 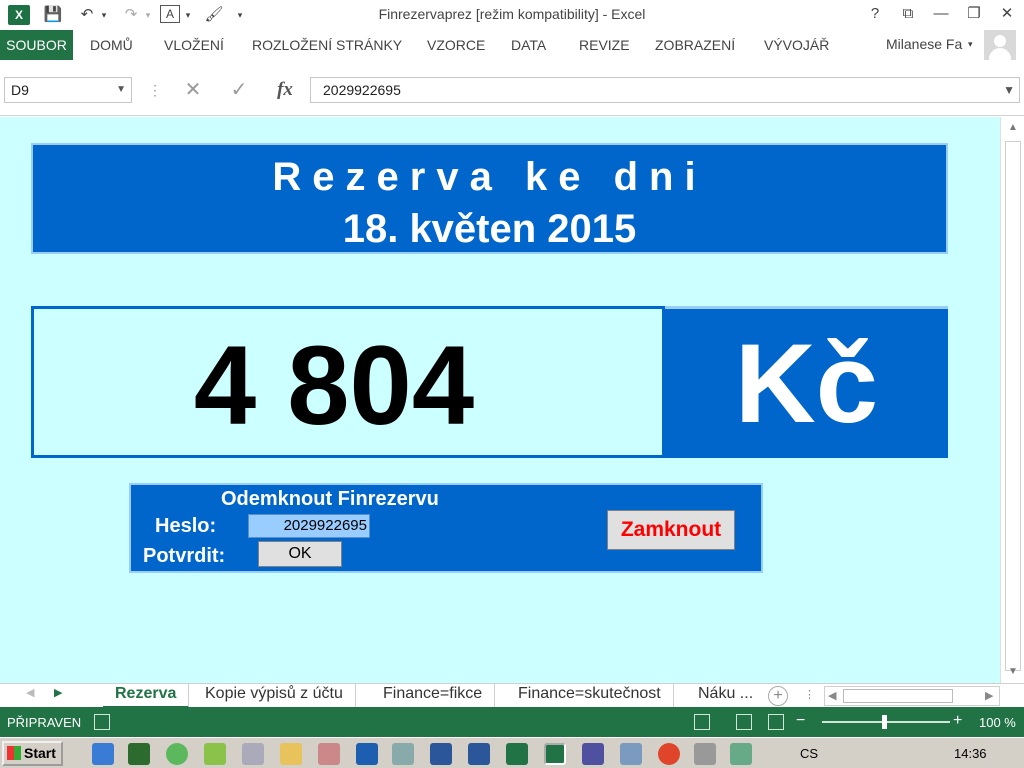 What do you see at coordinates (1009, 90) in the screenshot?
I see `expand-formula-icon: ▼` at bounding box center [1009, 90].